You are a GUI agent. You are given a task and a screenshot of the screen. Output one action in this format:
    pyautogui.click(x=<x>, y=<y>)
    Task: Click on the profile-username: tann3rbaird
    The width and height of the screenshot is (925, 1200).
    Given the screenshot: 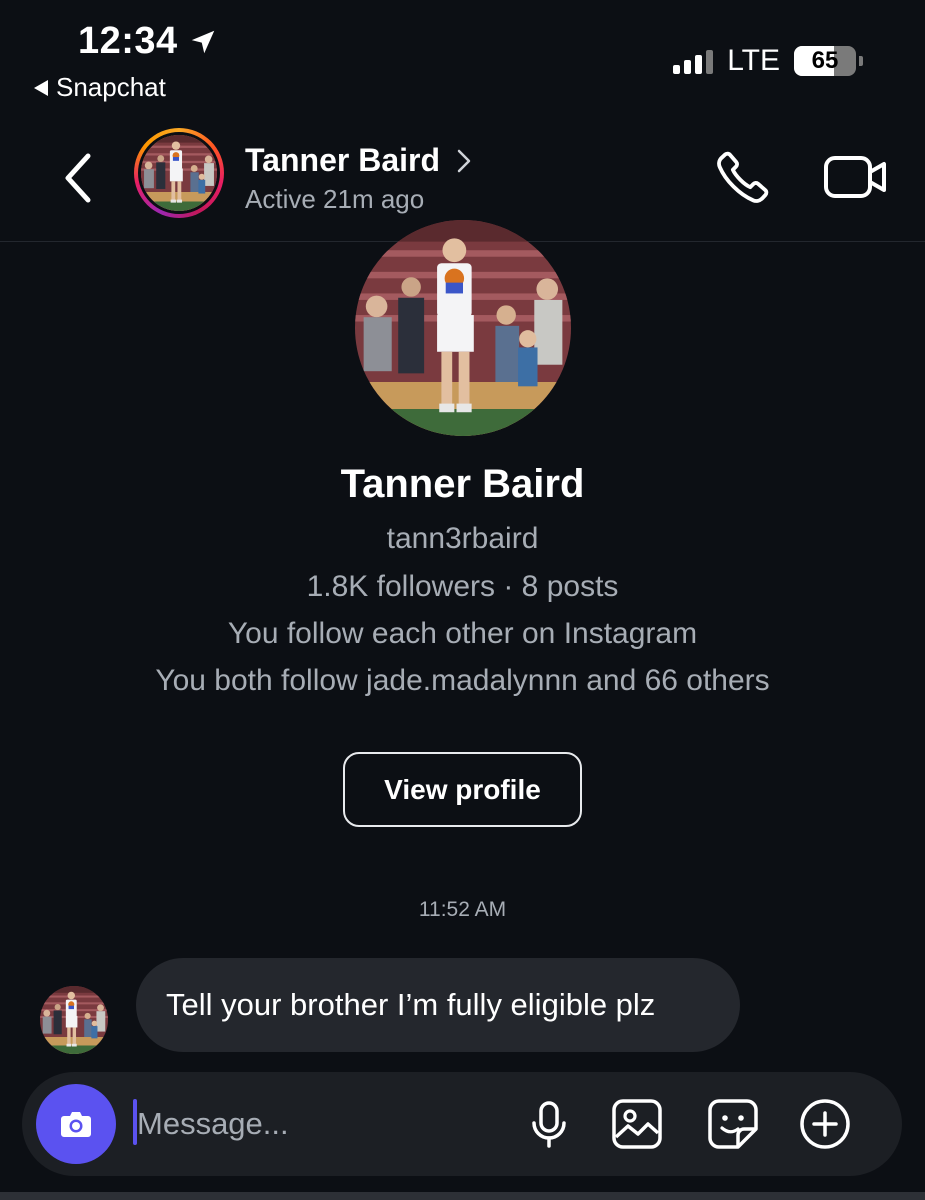 What is the action you would take?
    pyautogui.click(x=462, y=538)
    